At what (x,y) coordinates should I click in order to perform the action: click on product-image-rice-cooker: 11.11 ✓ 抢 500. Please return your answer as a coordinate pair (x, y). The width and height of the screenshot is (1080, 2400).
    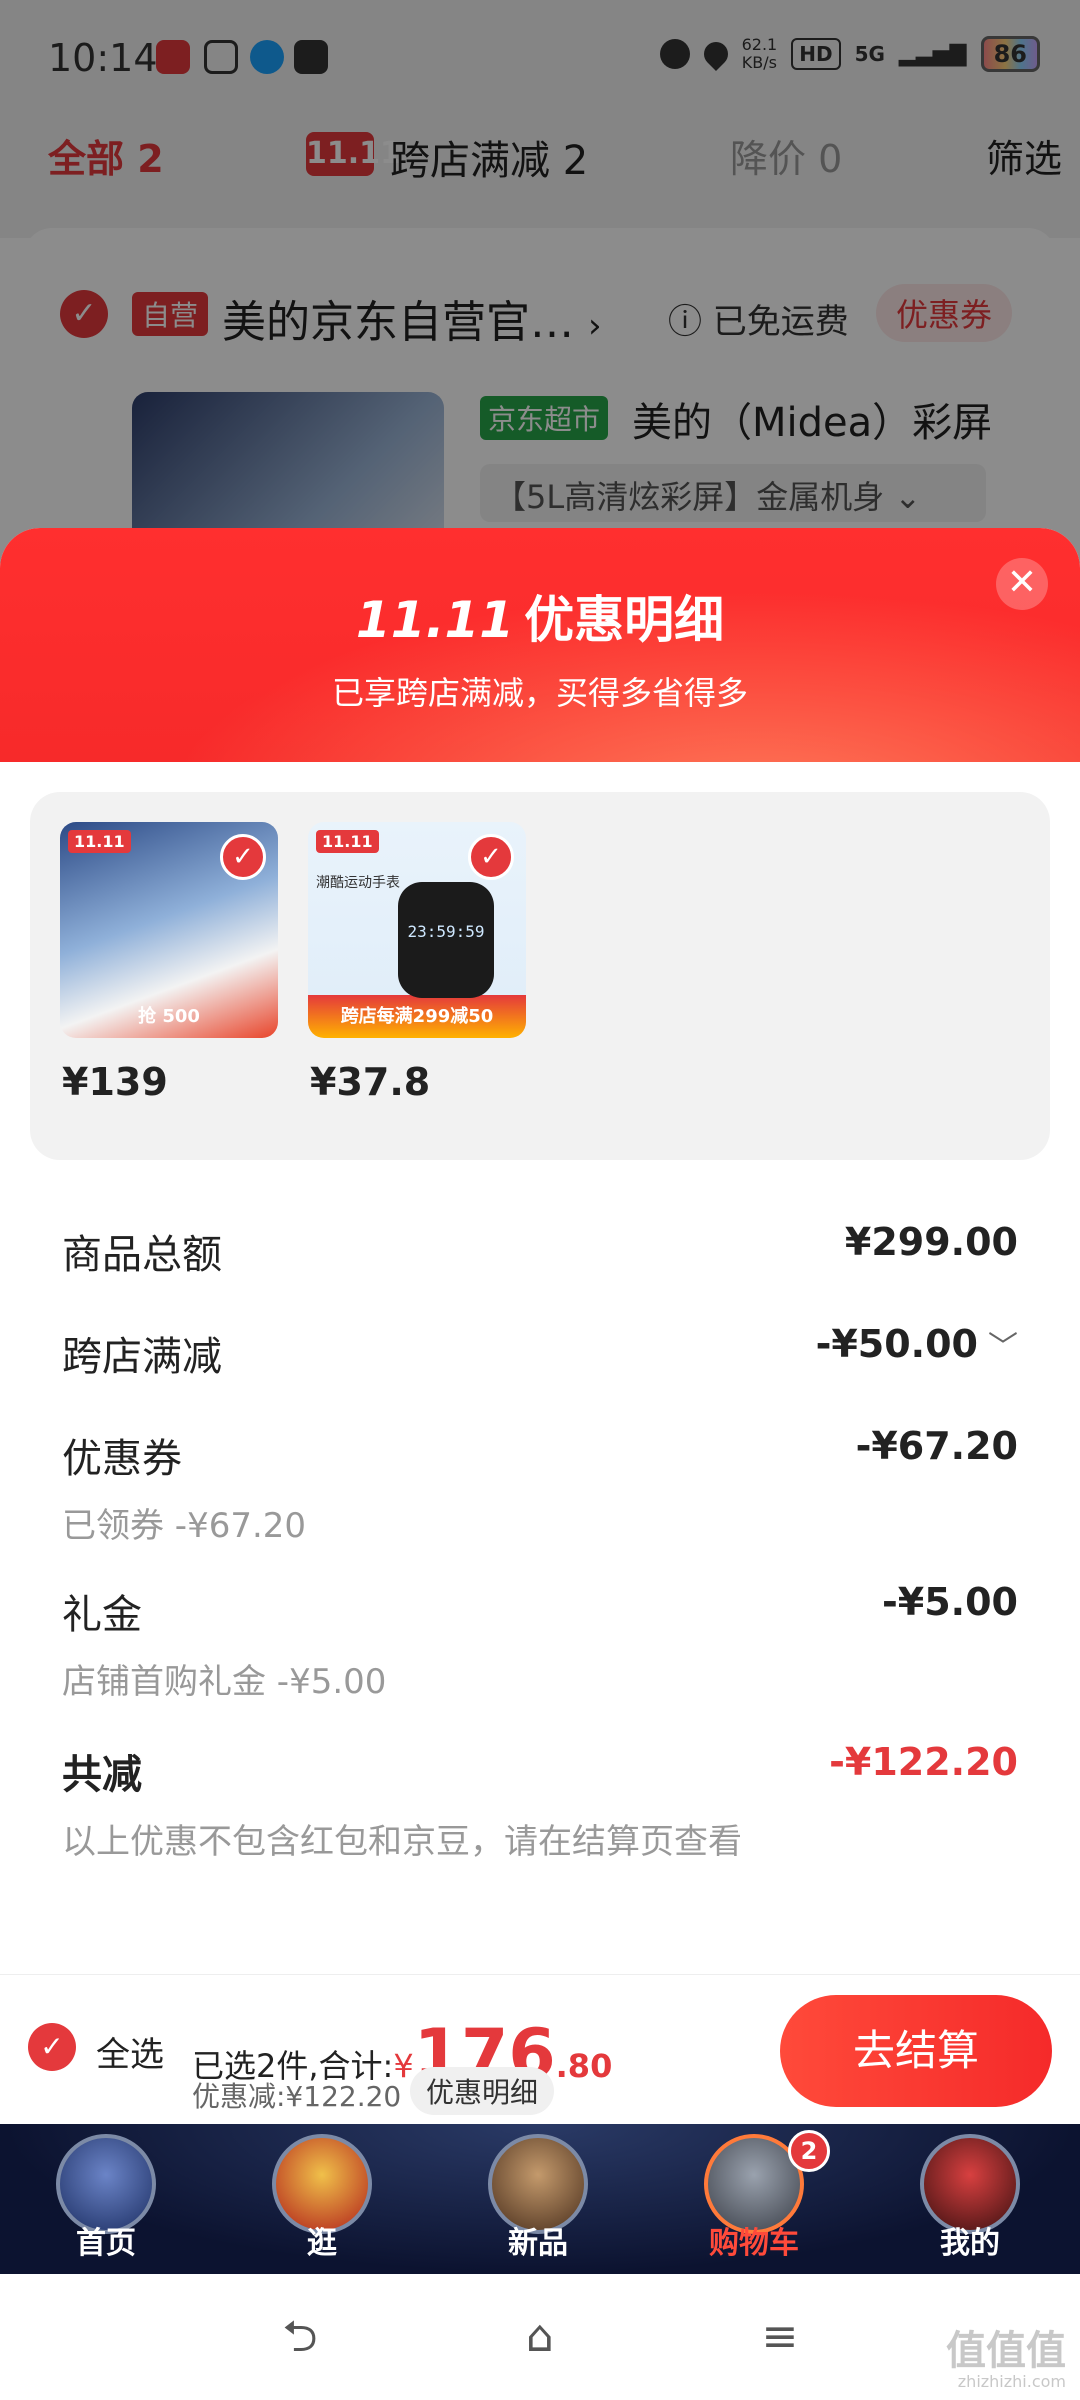
    Looking at the image, I should click on (169, 930).